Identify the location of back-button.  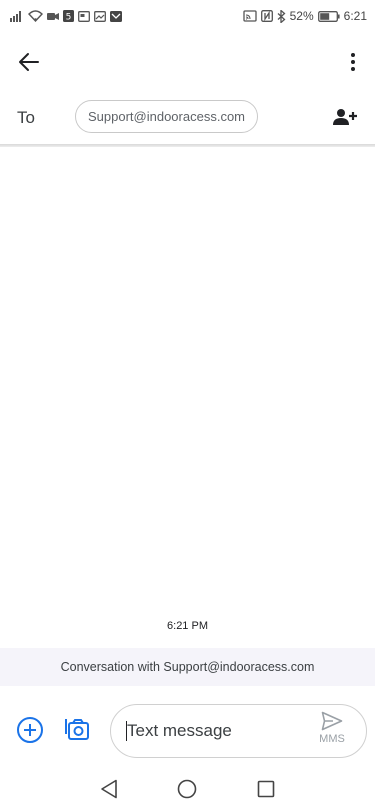
(29, 62).